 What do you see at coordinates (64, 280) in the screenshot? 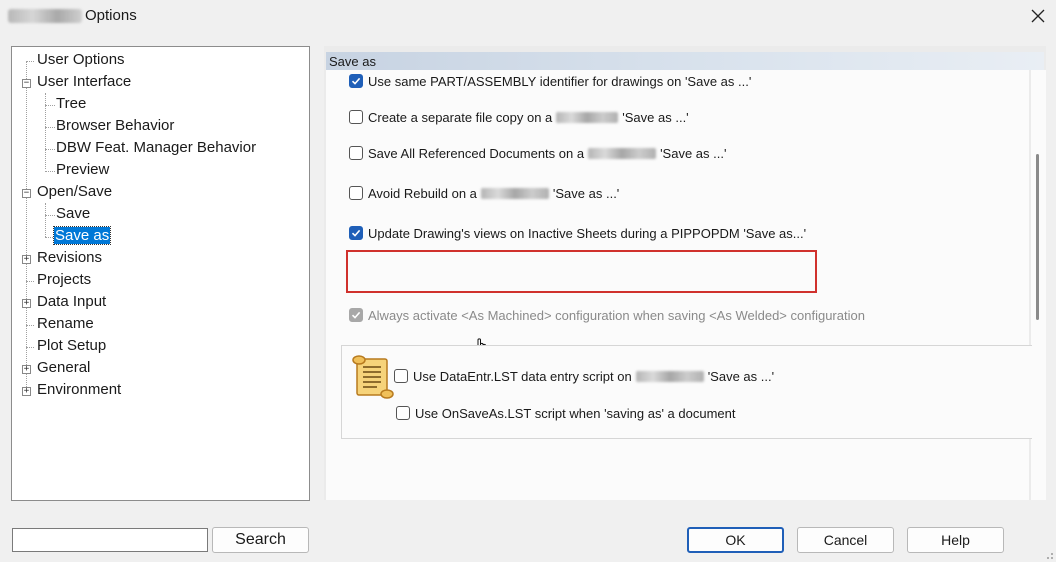
I see `tree-item-projects: Projects` at bounding box center [64, 280].